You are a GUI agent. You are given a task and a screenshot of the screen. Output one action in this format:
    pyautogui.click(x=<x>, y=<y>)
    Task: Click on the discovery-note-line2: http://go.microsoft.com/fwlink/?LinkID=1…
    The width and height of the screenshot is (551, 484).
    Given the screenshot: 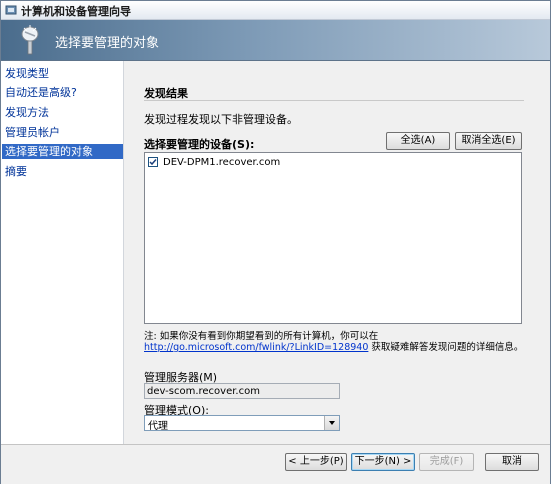 What is the action you would take?
    pyautogui.click(x=333, y=346)
    